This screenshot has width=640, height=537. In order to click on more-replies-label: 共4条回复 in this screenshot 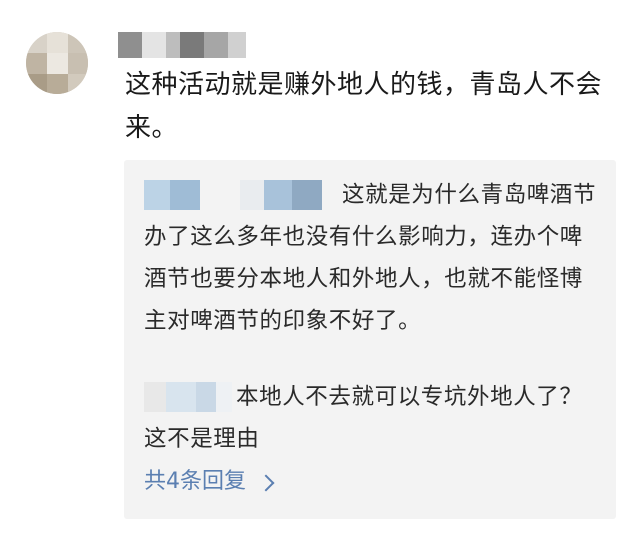, I will do `click(195, 482)`.